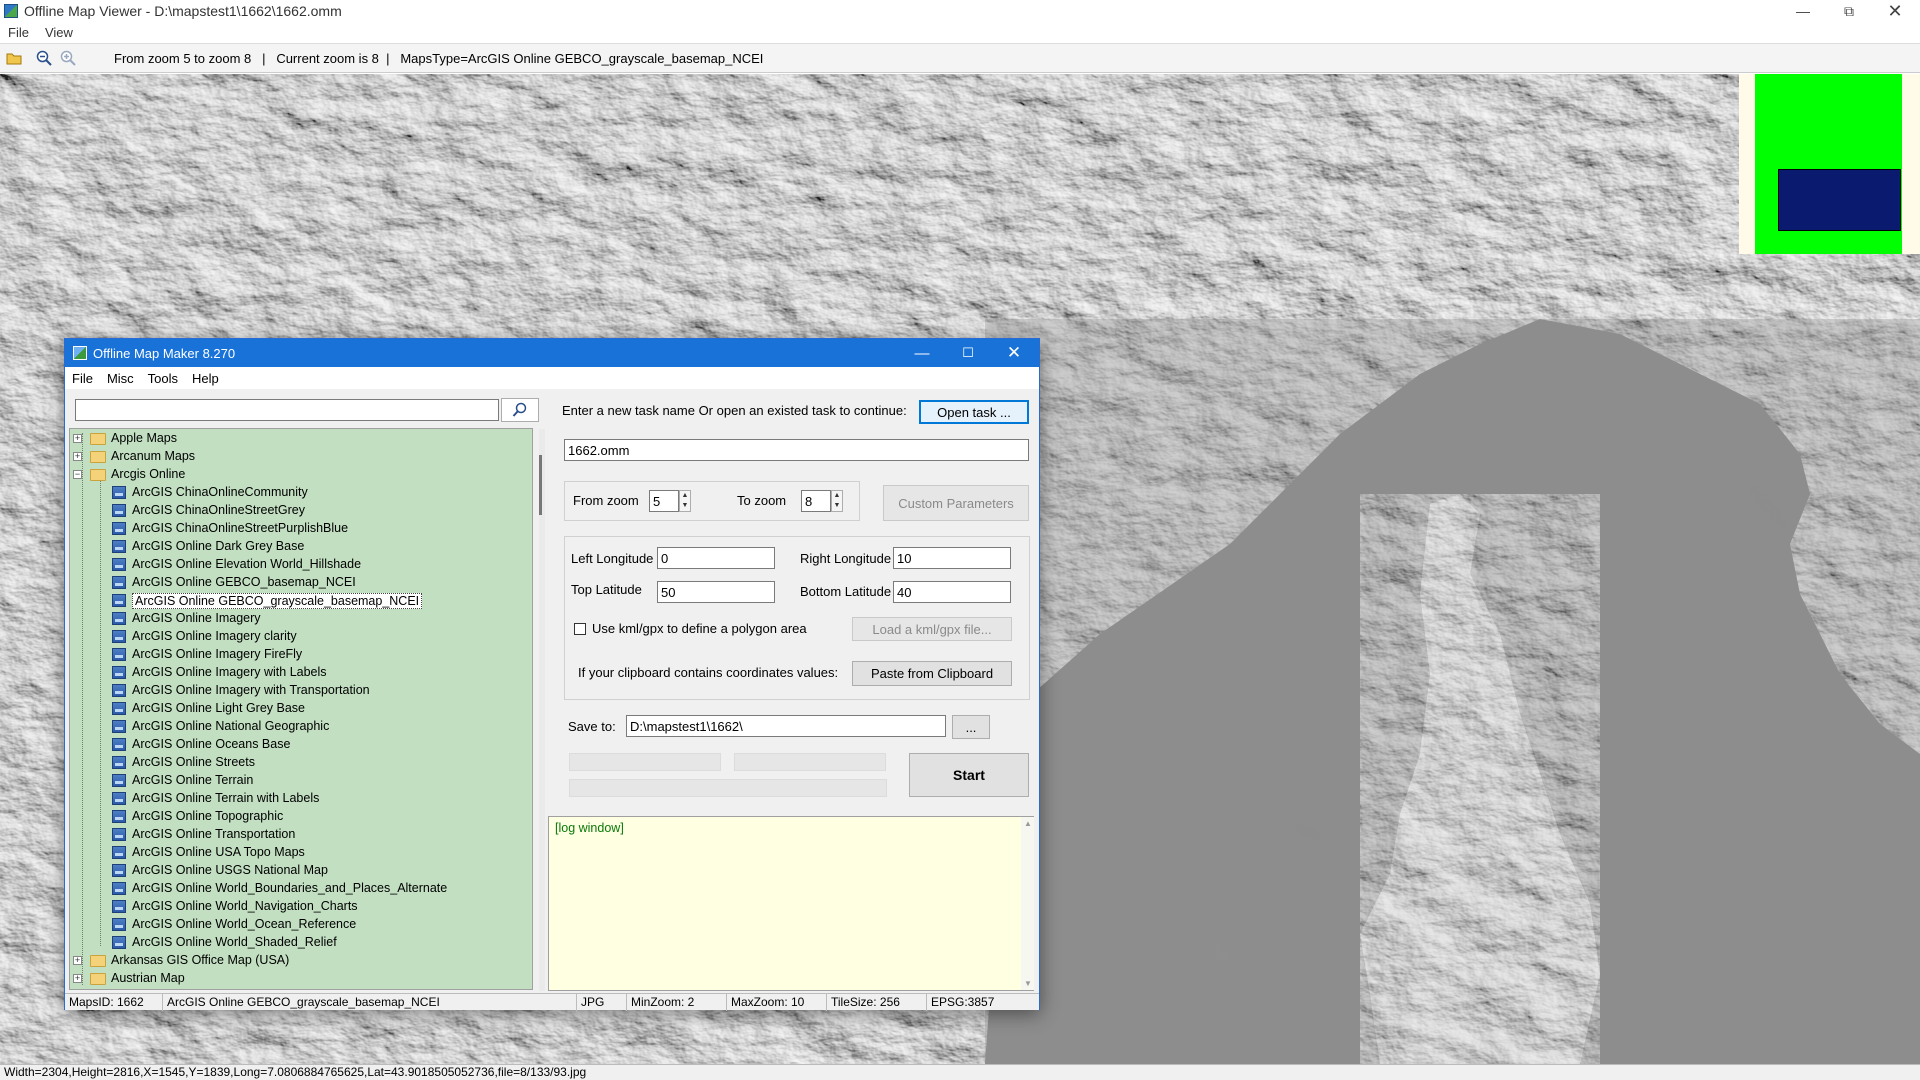 This screenshot has width=1920, height=1080. What do you see at coordinates (300, 637) in the screenshot?
I see `tree-map-item: ArcGIS Online Imagery clarity` at bounding box center [300, 637].